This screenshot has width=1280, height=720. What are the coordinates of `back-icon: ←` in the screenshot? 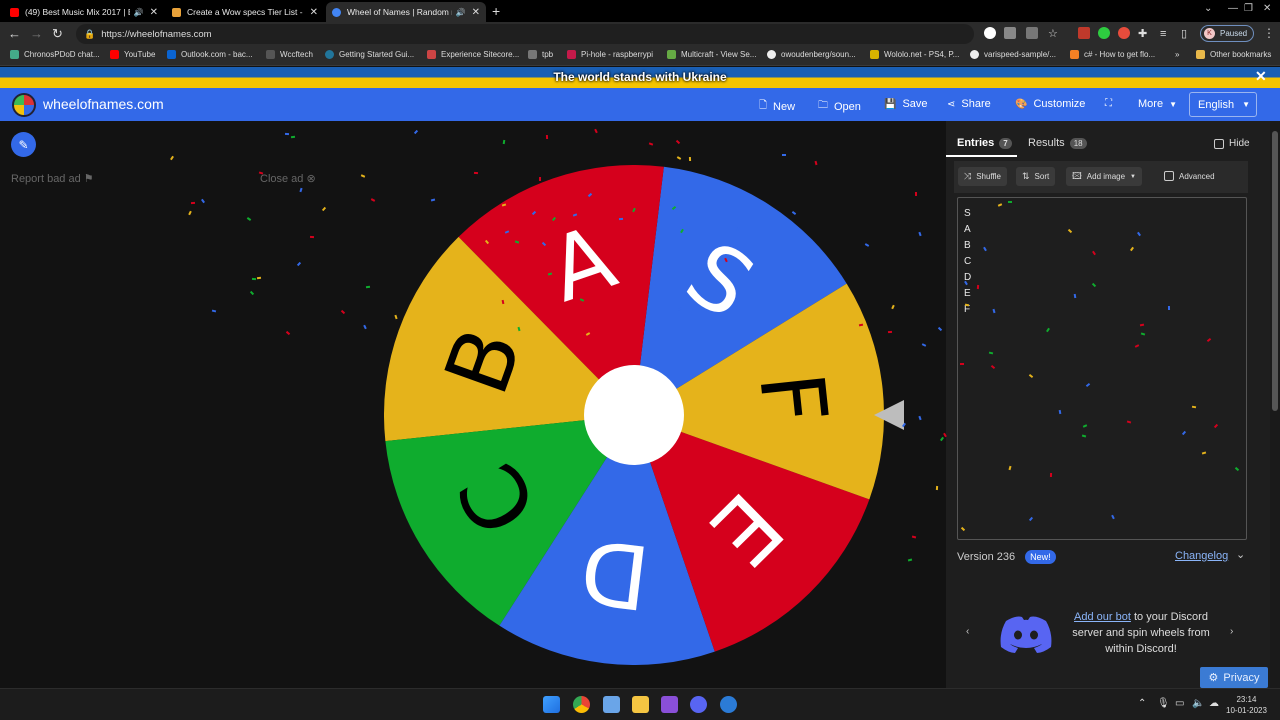 It's located at (14, 34).